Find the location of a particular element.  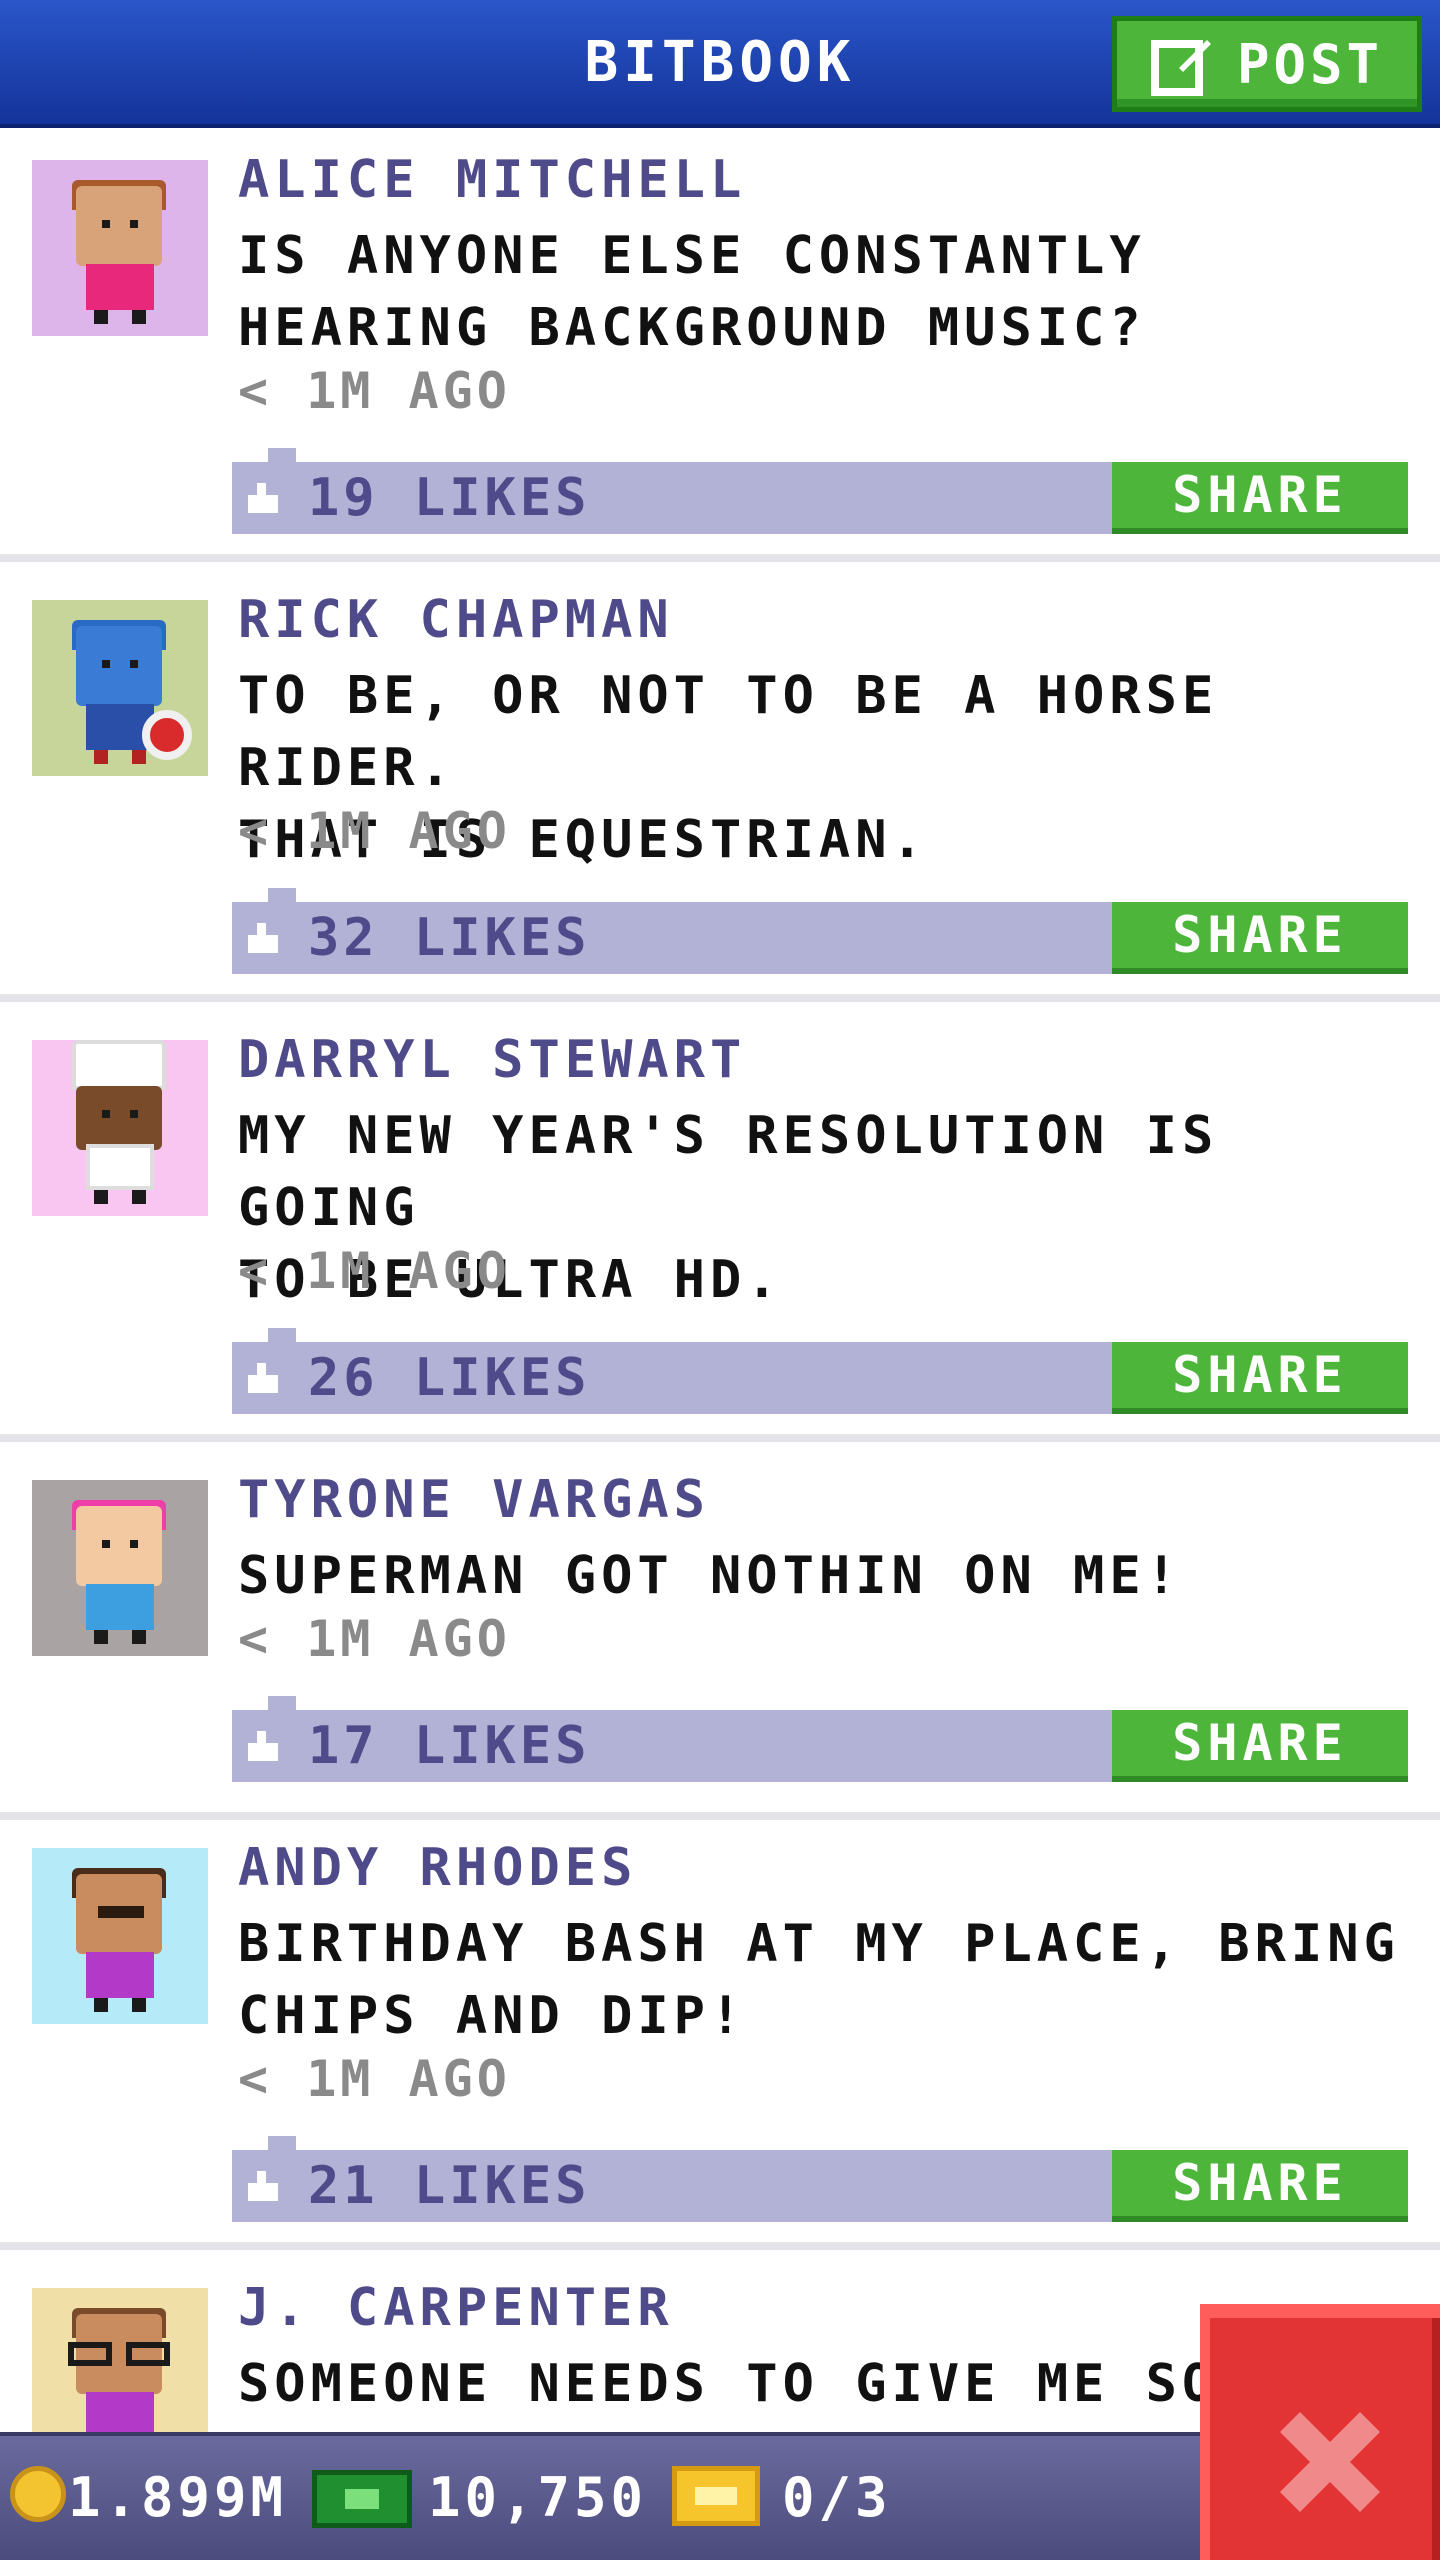

post-author: TYRONE VARGAS is located at coordinates (474, 1500).